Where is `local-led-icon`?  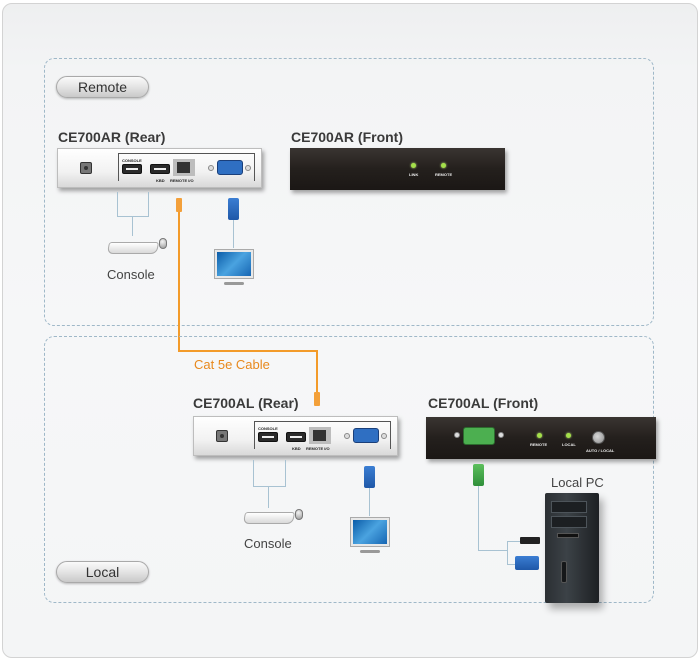 local-led-icon is located at coordinates (568, 435).